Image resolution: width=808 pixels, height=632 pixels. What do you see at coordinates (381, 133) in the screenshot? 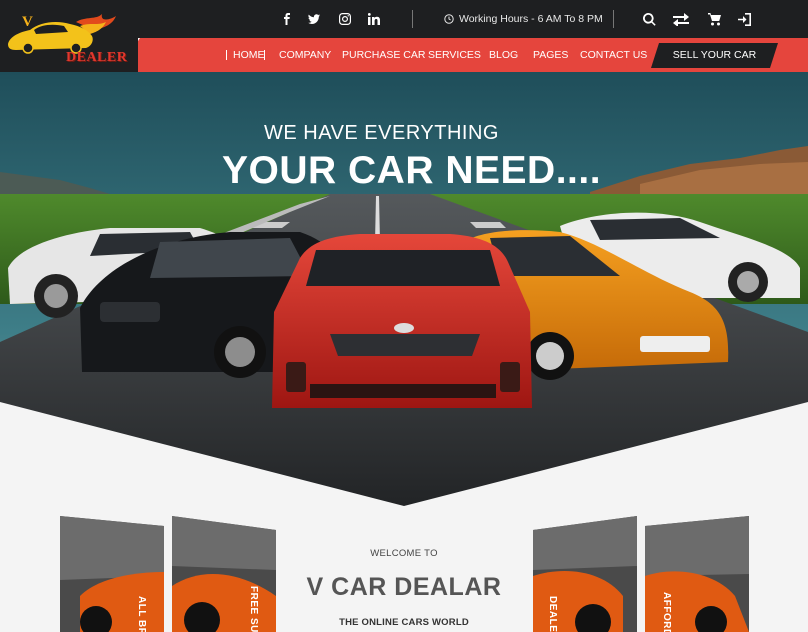
I see `hero-subheading: WE HAVE EVERYTHING` at bounding box center [381, 133].